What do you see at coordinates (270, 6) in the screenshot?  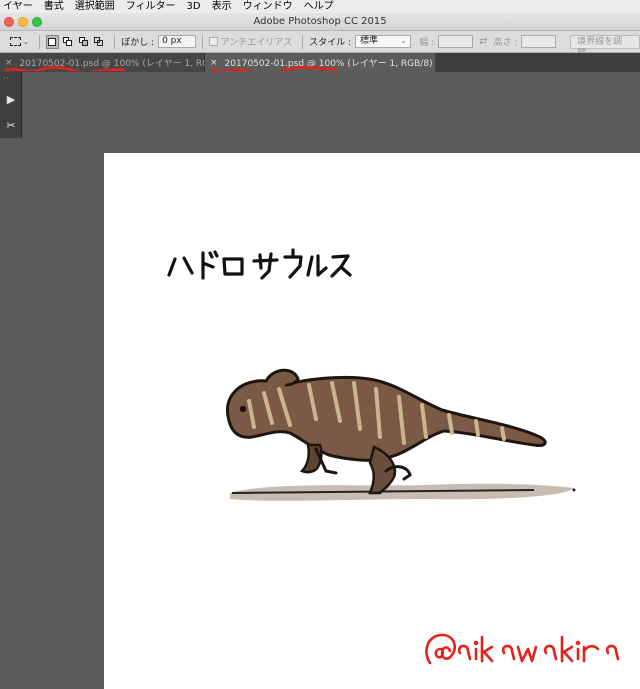 I see `menu-window: ウィンドウ` at bounding box center [270, 6].